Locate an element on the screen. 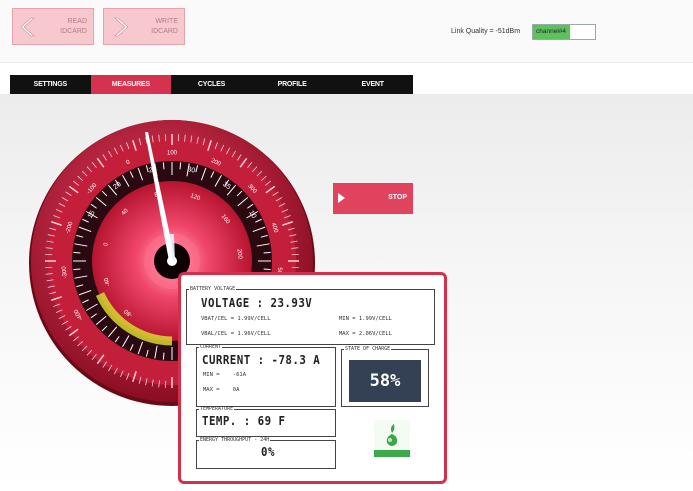  energy-legend: ENERGY THROUGHPUT - 24H is located at coordinates (235, 440).